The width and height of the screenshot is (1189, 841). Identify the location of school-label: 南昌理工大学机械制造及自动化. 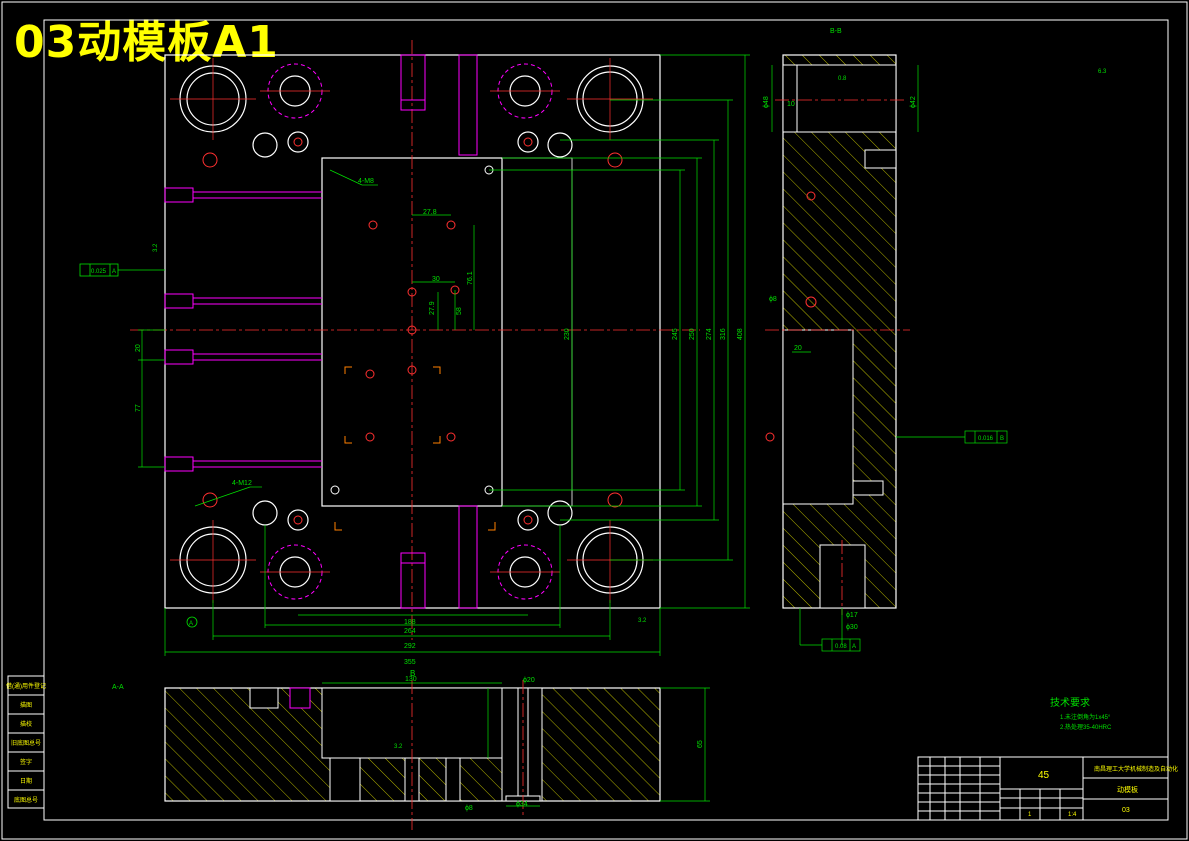
(1136, 769).